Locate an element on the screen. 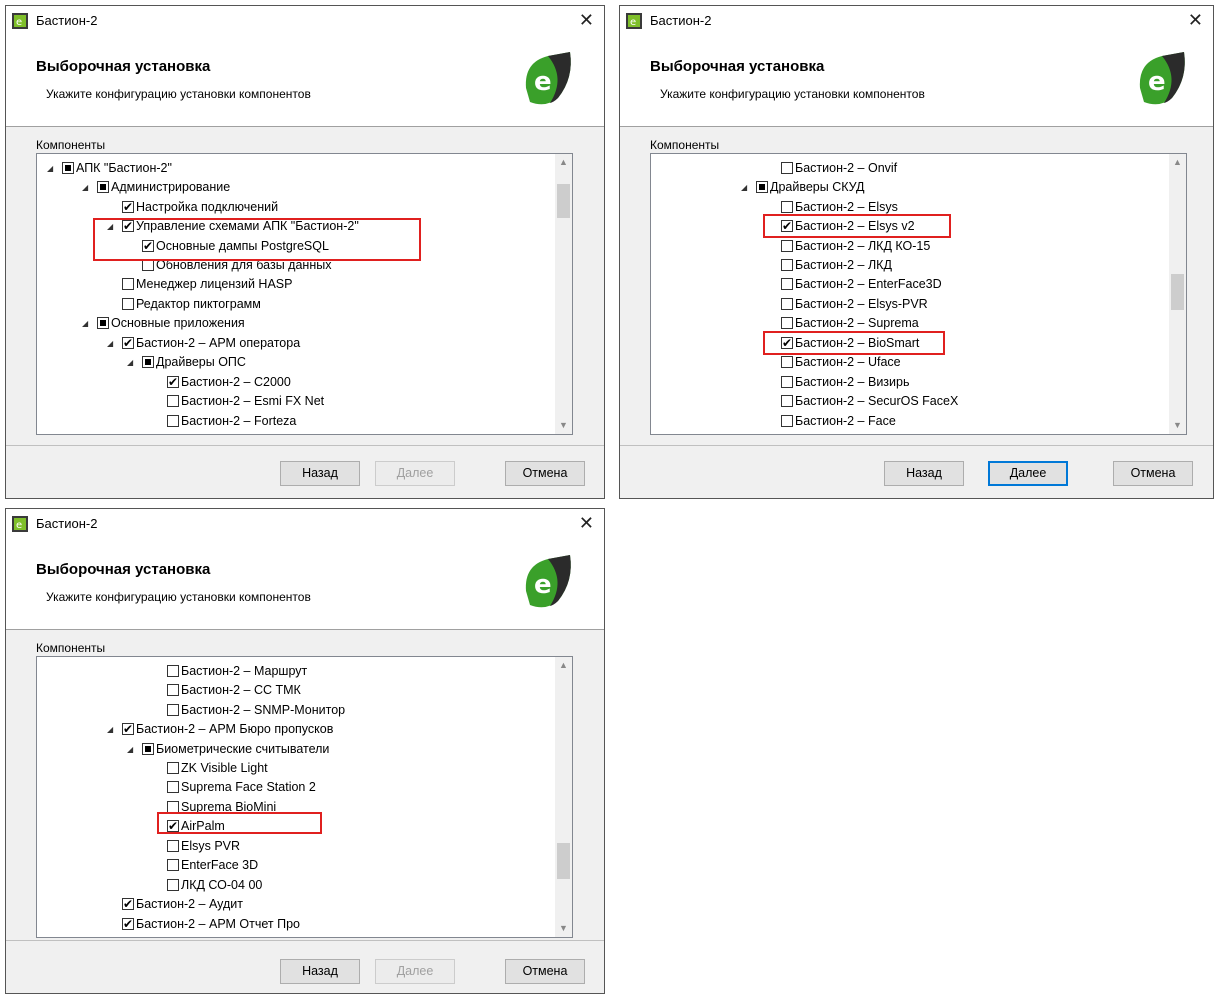 The height and width of the screenshot is (994, 1214). tree-item: ◢ АПК "Бастион-2" is located at coordinates (109, 168).